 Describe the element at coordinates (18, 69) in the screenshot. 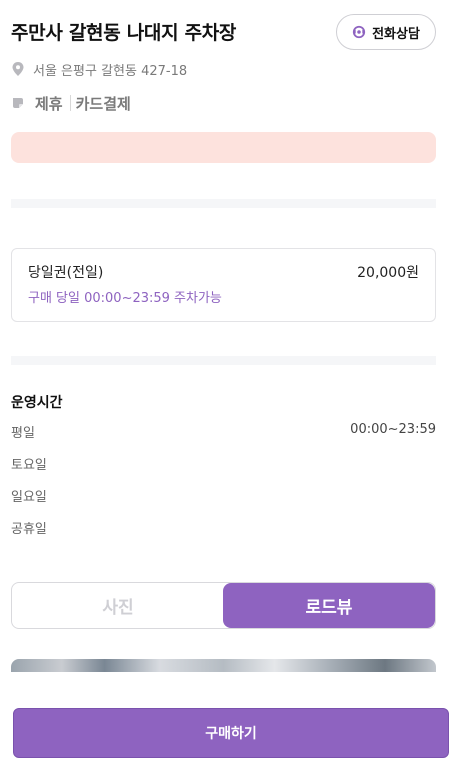

I see `location-pin-icon` at that location.